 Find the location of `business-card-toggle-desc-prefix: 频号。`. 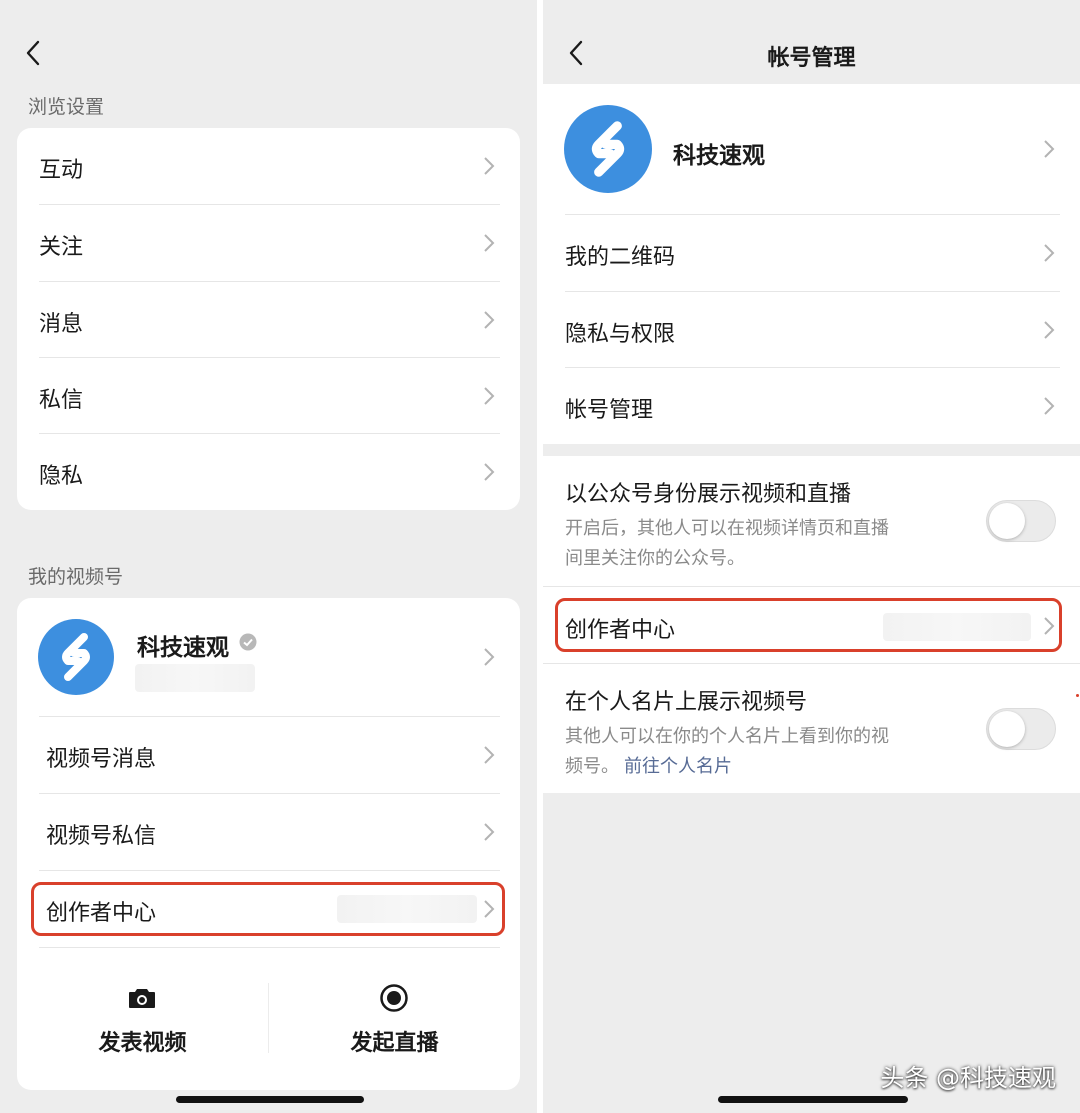

business-card-toggle-desc-prefix: 频号。 is located at coordinates (592, 766).